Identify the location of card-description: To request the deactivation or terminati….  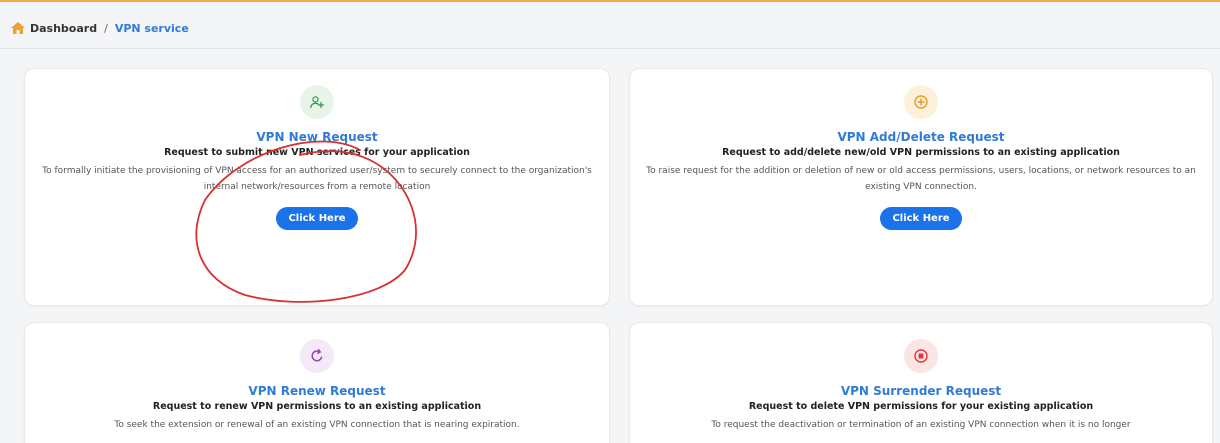
(921, 425).